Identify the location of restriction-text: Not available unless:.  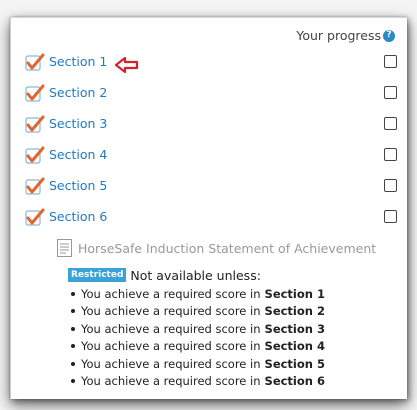
(195, 275).